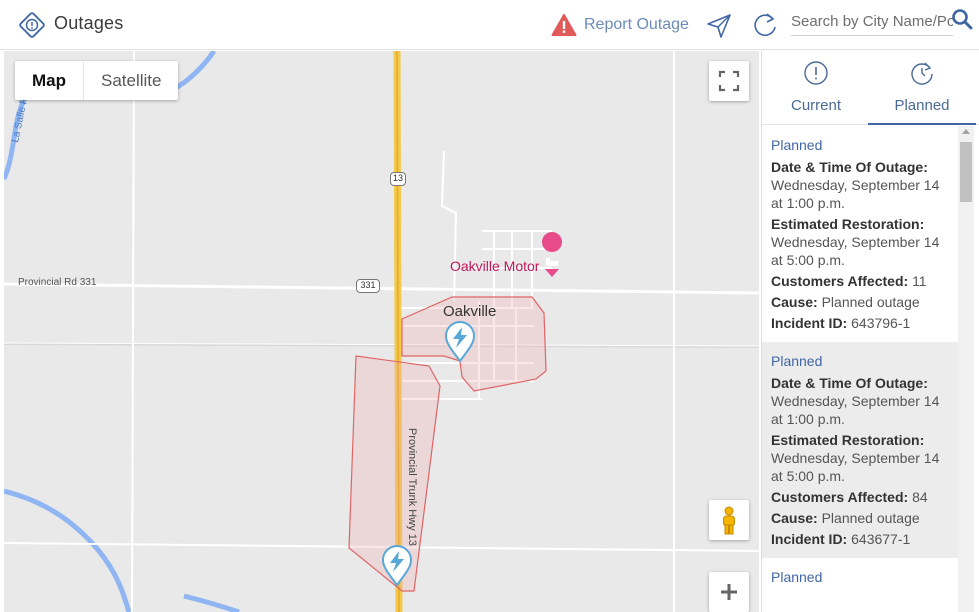 This screenshot has width=979, height=612. Describe the element at coordinates (398, 179) in the screenshot. I see `highway-shield: 13` at that location.